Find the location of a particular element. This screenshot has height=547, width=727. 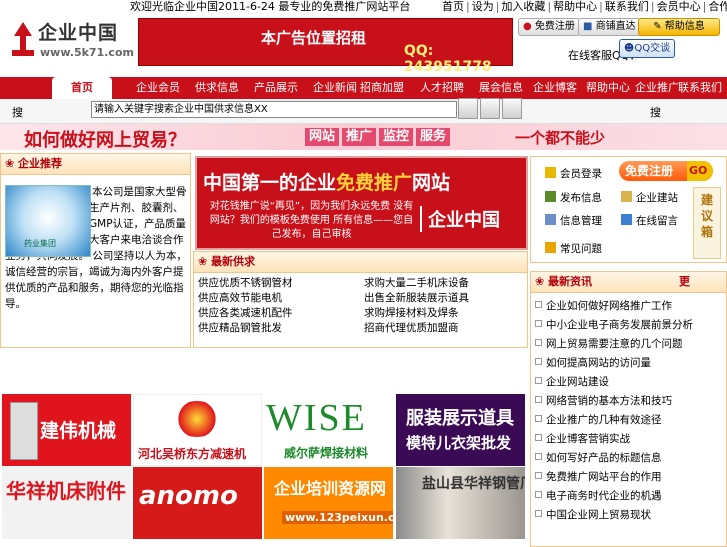

top-link-home: 首页 is located at coordinates (453, 6).